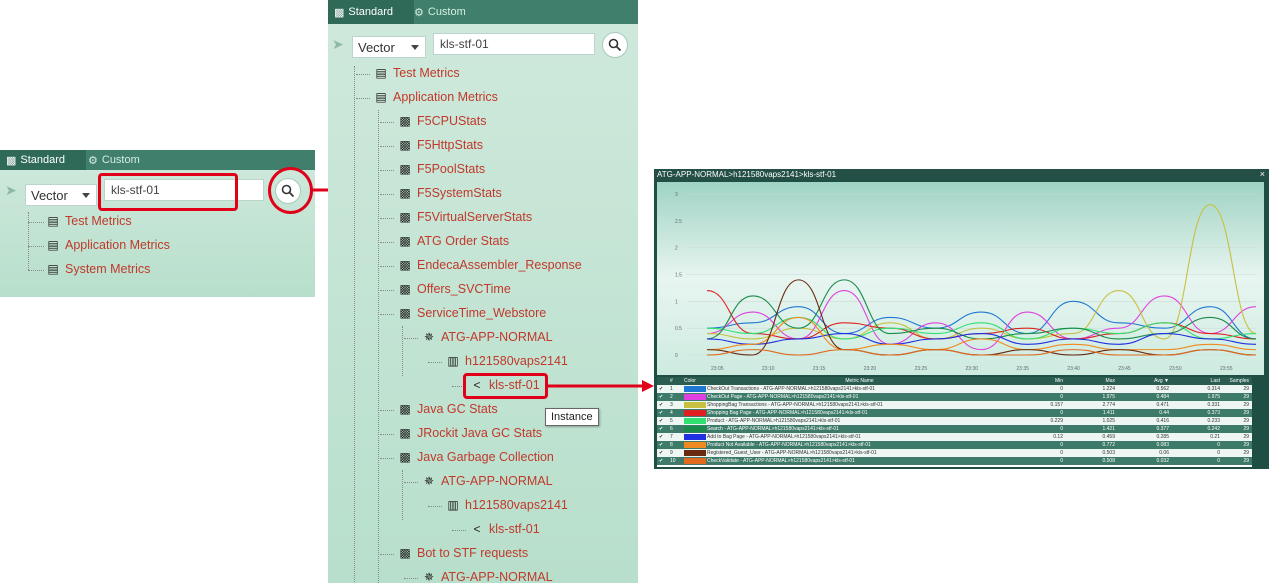  What do you see at coordinates (1213, 389) in the screenshot?
I see `table-cell: 0.314` at bounding box center [1213, 389].